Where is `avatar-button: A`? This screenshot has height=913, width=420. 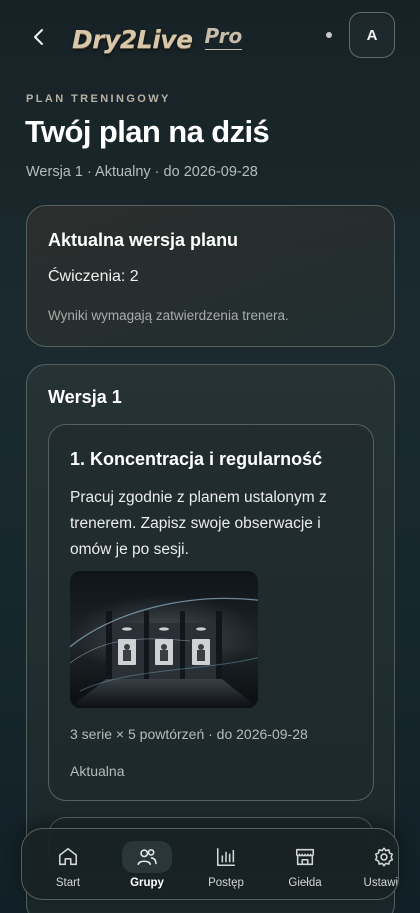
avatar-button: A is located at coordinates (372, 35).